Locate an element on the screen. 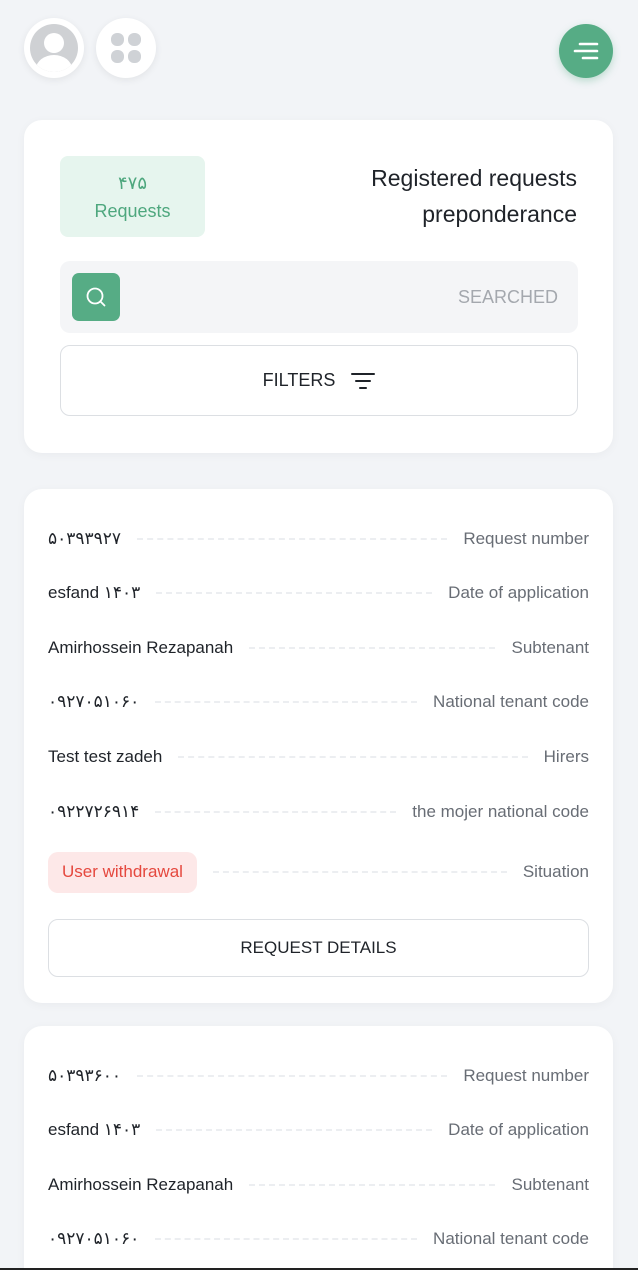 Image resolution: width=638 pixels, height=1270 pixels. request-number-value: ۵۰۳۹۳۹۲۷ is located at coordinates (85, 538).